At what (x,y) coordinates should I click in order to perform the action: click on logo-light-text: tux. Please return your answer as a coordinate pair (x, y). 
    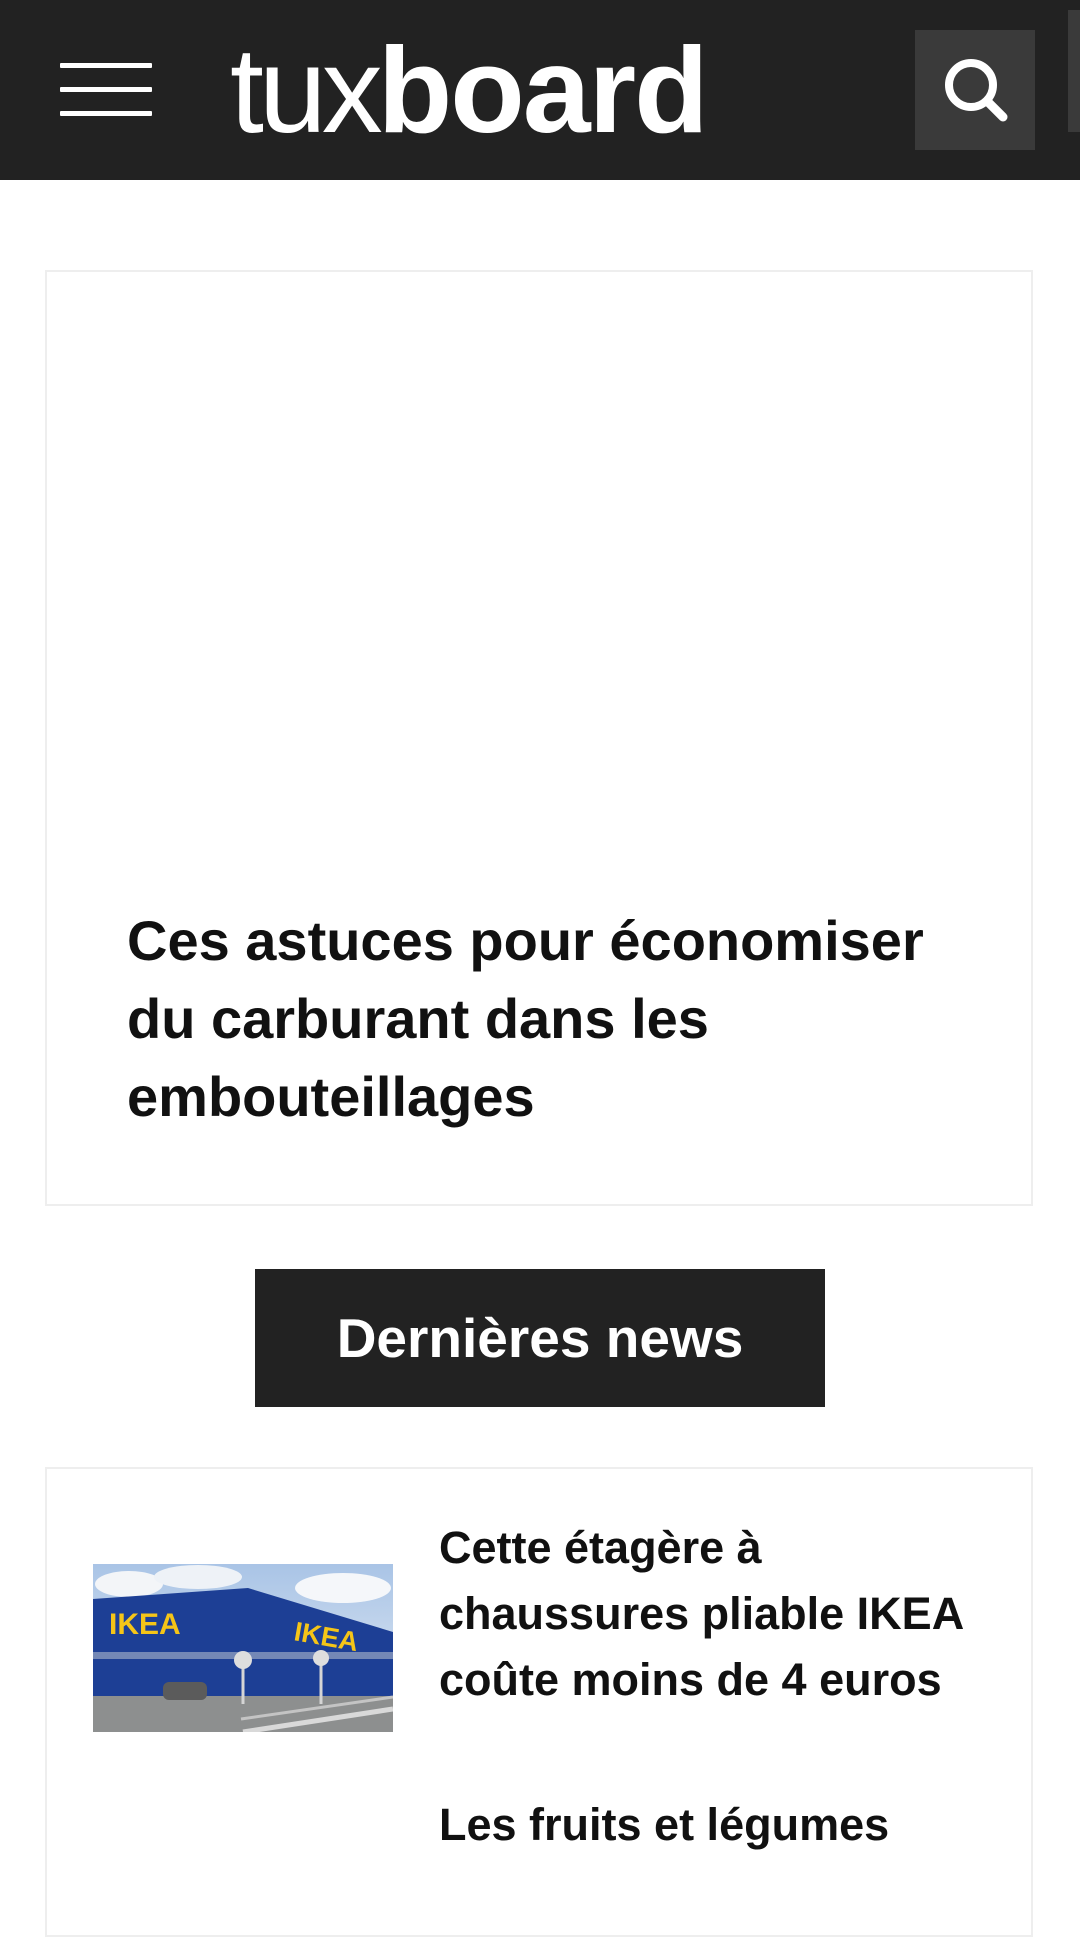
    Looking at the image, I should click on (306, 90).